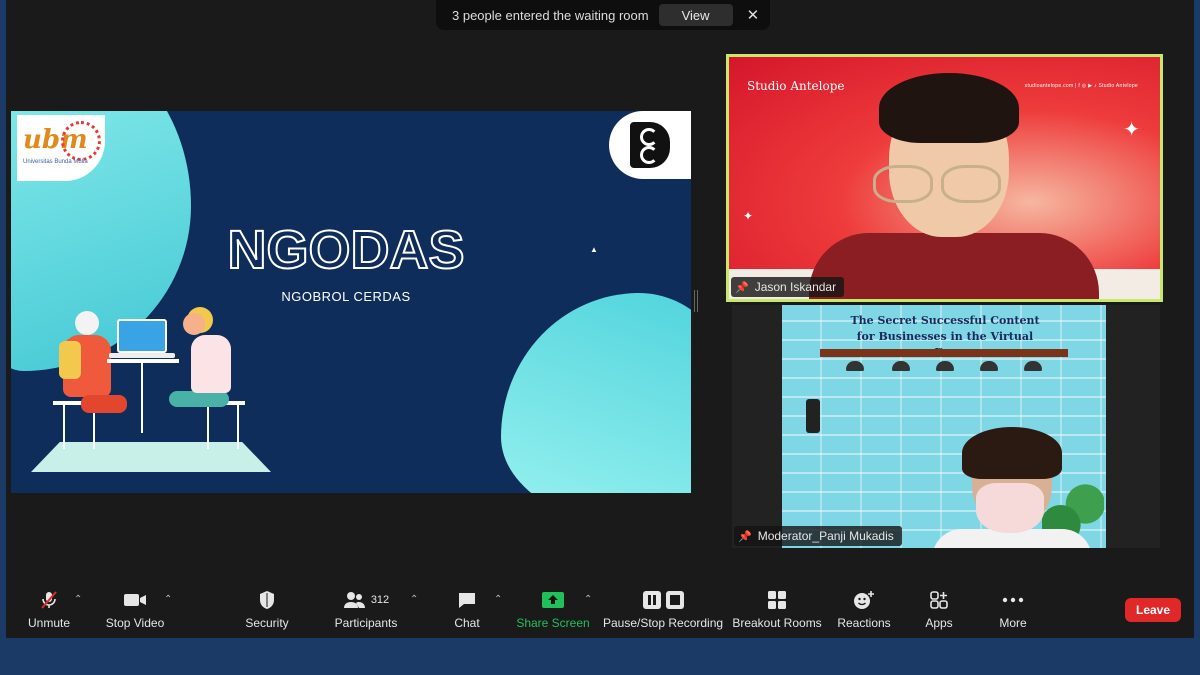 The image size is (1200, 675). What do you see at coordinates (550, 15) in the screenshot?
I see `notification-message: 3 people entered the waiting room` at bounding box center [550, 15].